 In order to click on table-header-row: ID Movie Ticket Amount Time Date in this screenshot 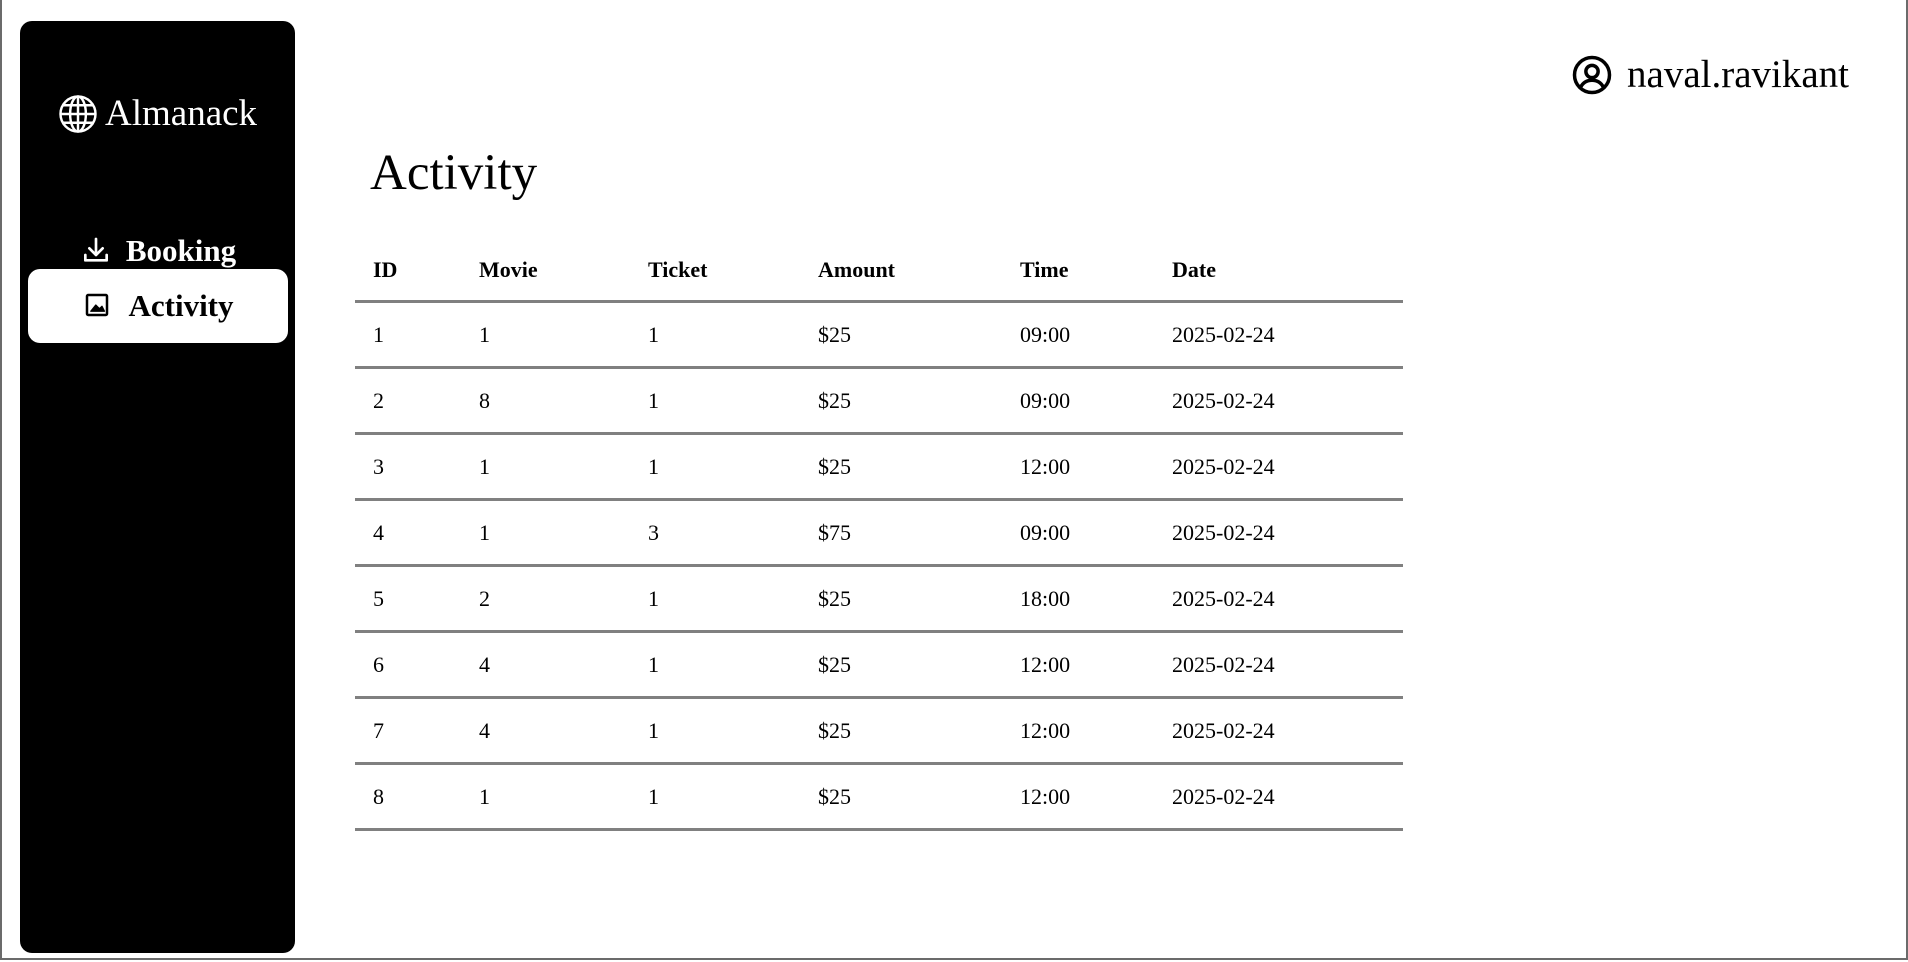, I will do `click(879, 271)`.